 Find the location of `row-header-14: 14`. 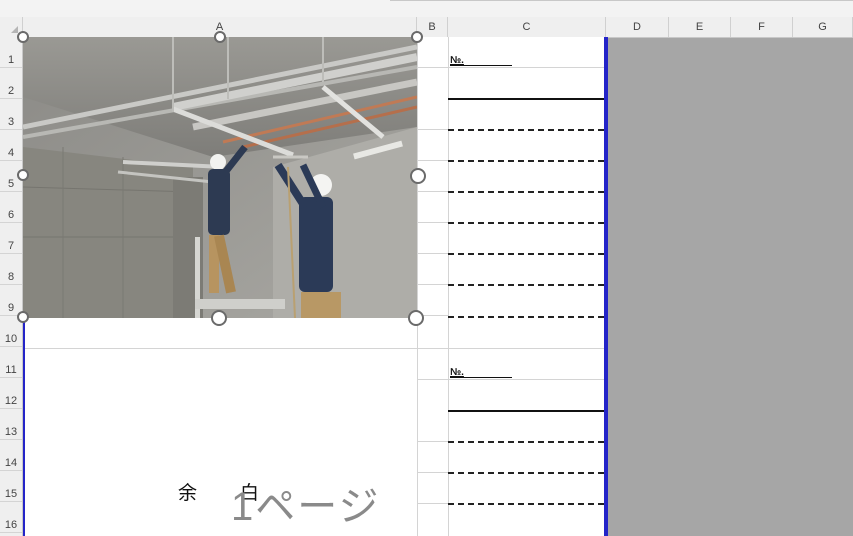

row-header-14: 14 is located at coordinates (11, 455).